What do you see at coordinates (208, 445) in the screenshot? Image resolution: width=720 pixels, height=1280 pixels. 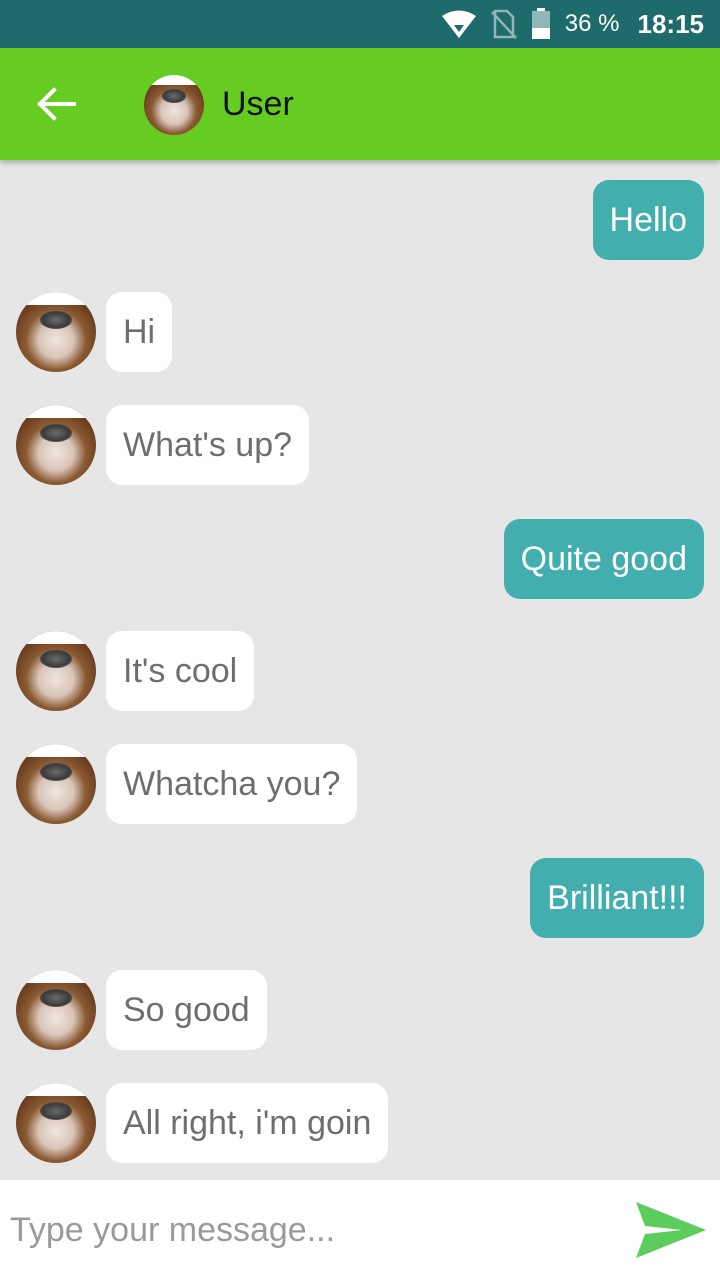 I see `message-bubble: What's up?` at bounding box center [208, 445].